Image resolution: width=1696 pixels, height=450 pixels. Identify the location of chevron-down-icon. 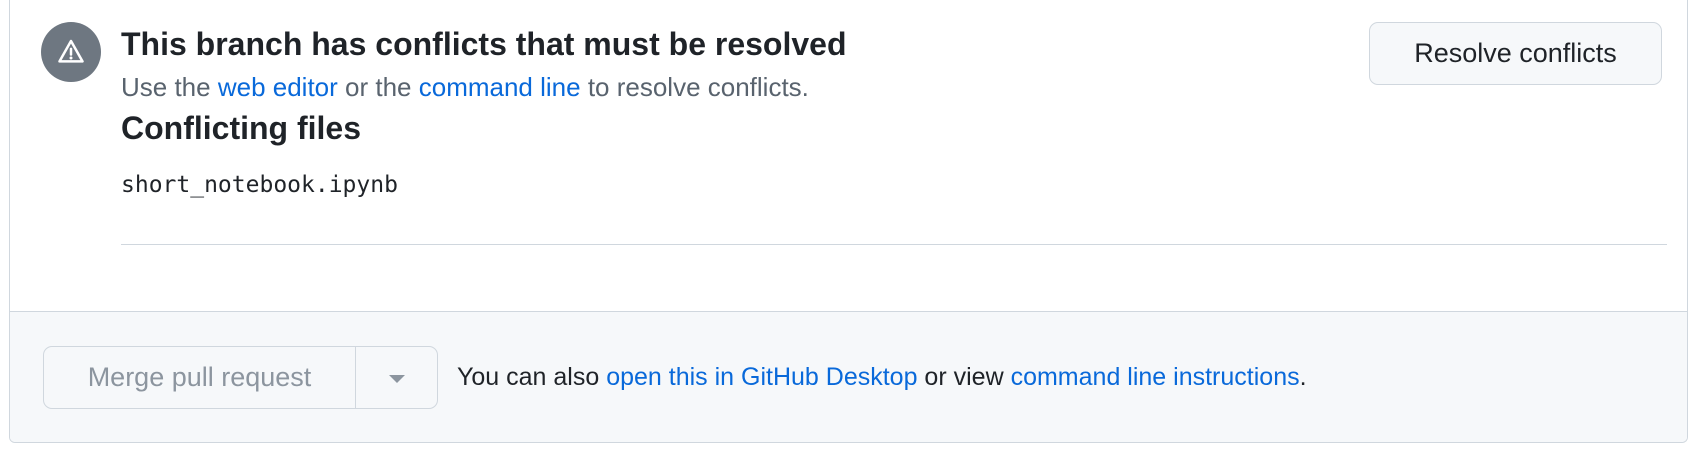
(396, 378).